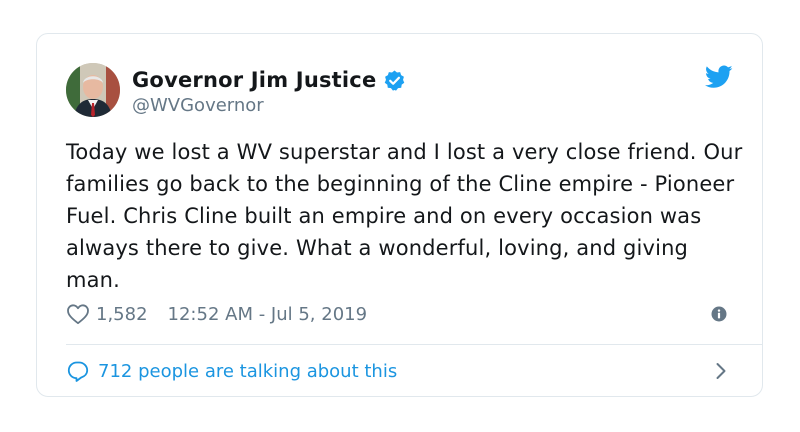  I want to click on avatar, so click(93, 90).